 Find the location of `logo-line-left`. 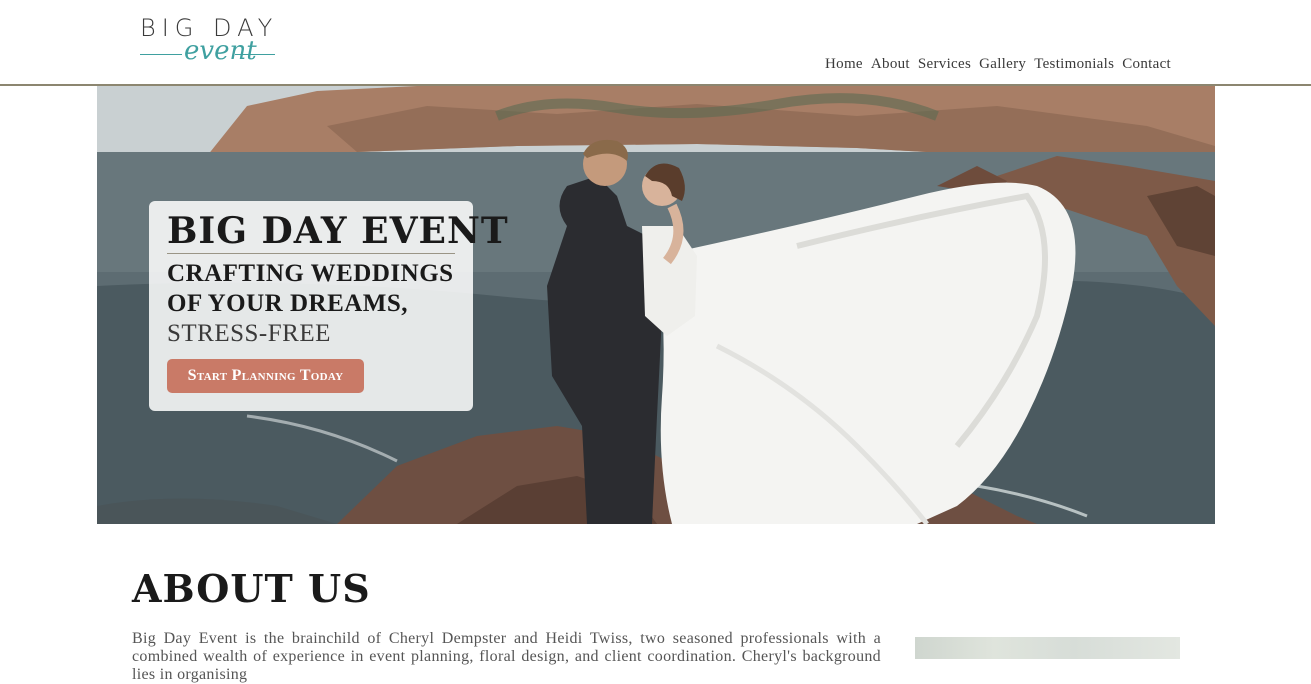

logo-line-left is located at coordinates (161, 54).